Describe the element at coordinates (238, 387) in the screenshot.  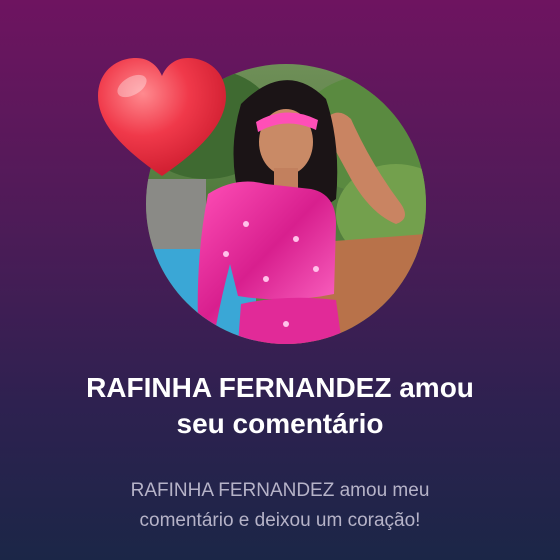
I see `user-name: RAFINHA FERNANDEZ` at that location.